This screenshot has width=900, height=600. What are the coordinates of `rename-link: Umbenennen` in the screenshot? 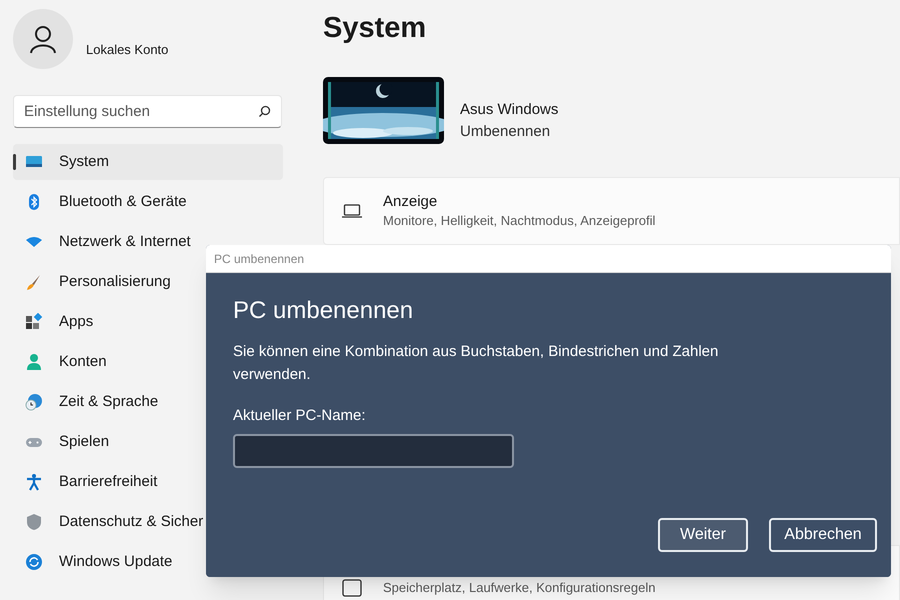 It's located at (509, 132).